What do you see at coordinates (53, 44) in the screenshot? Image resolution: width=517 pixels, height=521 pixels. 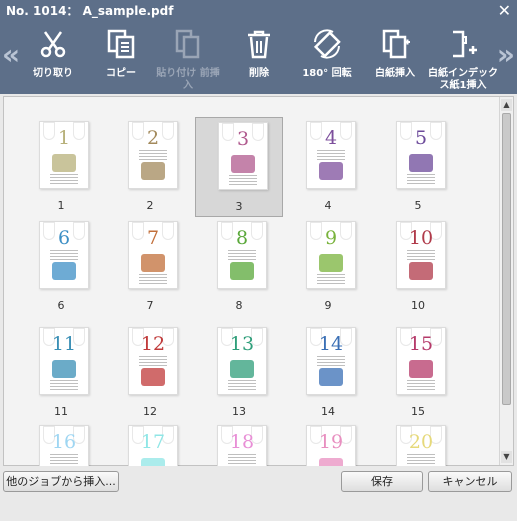 I see `scissors-icon` at bounding box center [53, 44].